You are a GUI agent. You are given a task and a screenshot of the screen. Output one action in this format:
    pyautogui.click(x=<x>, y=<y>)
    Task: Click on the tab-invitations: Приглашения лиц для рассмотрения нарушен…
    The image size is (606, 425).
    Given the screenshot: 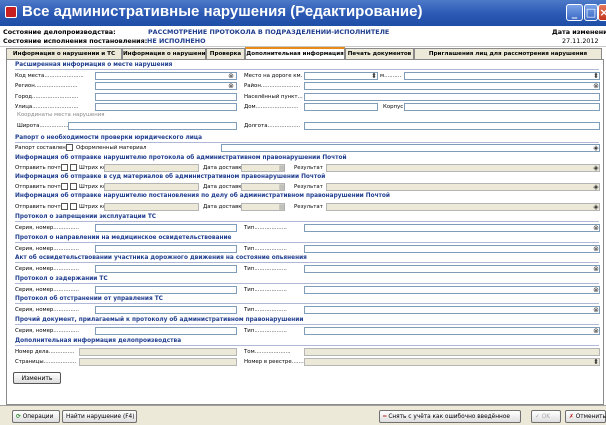 What is the action you would take?
    pyautogui.click(x=508, y=53)
    